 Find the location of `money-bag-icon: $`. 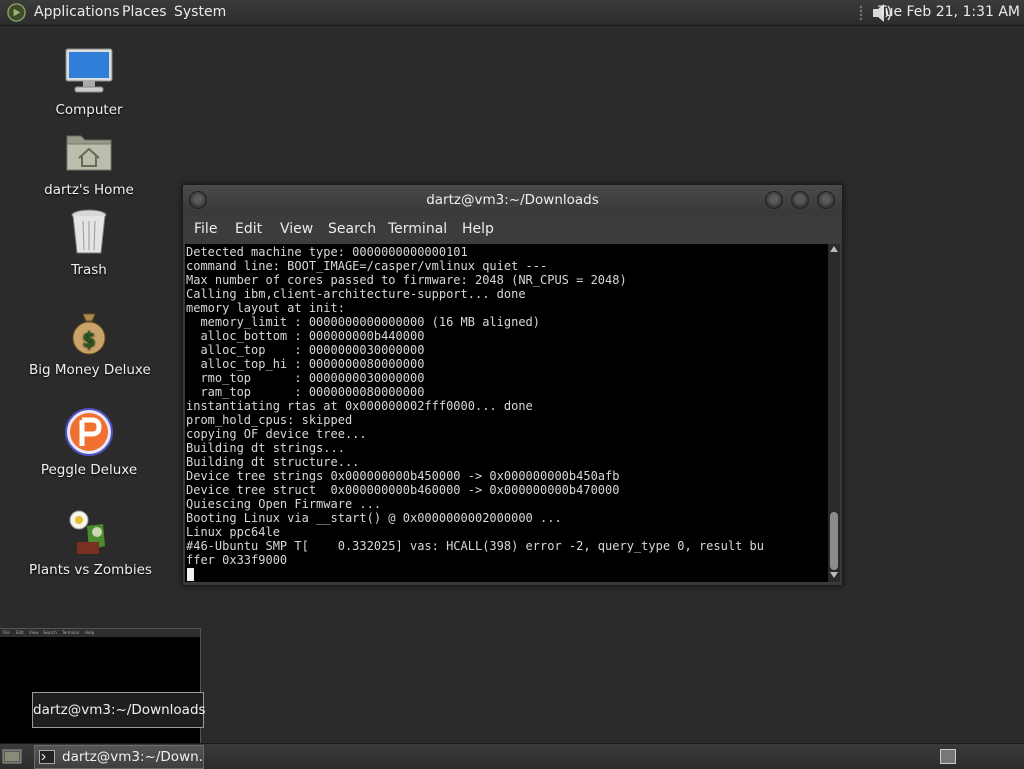

money-bag-icon: $ is located at coordinates (89, 334).